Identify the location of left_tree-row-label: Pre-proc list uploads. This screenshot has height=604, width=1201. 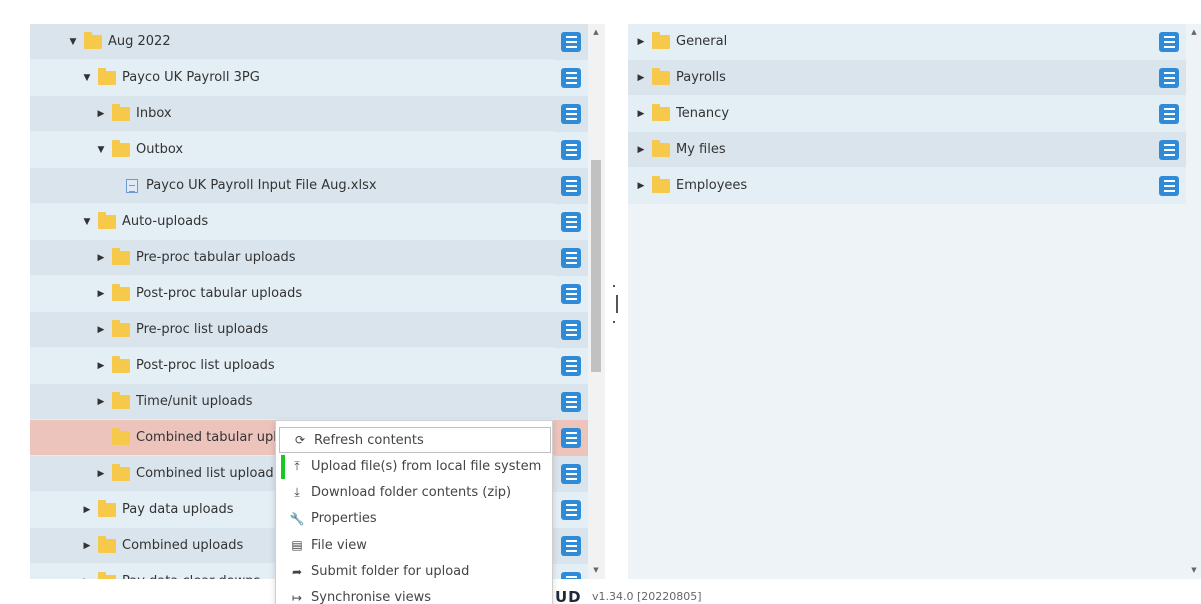
(202, 329).